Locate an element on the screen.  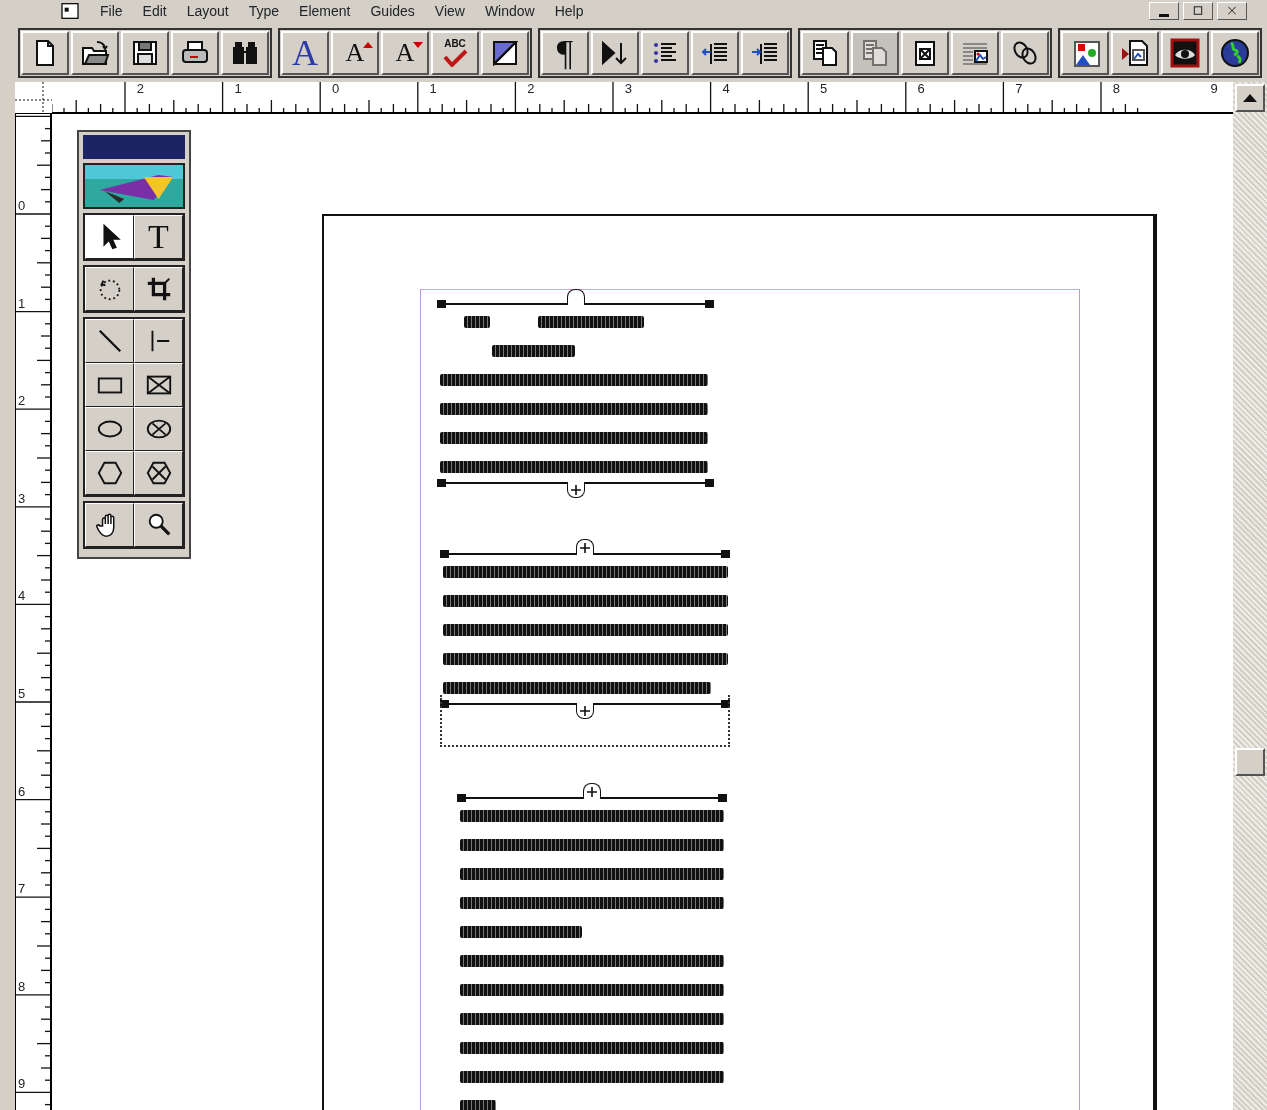
hexagon-frame-tool is located at coordinates (158, 473).